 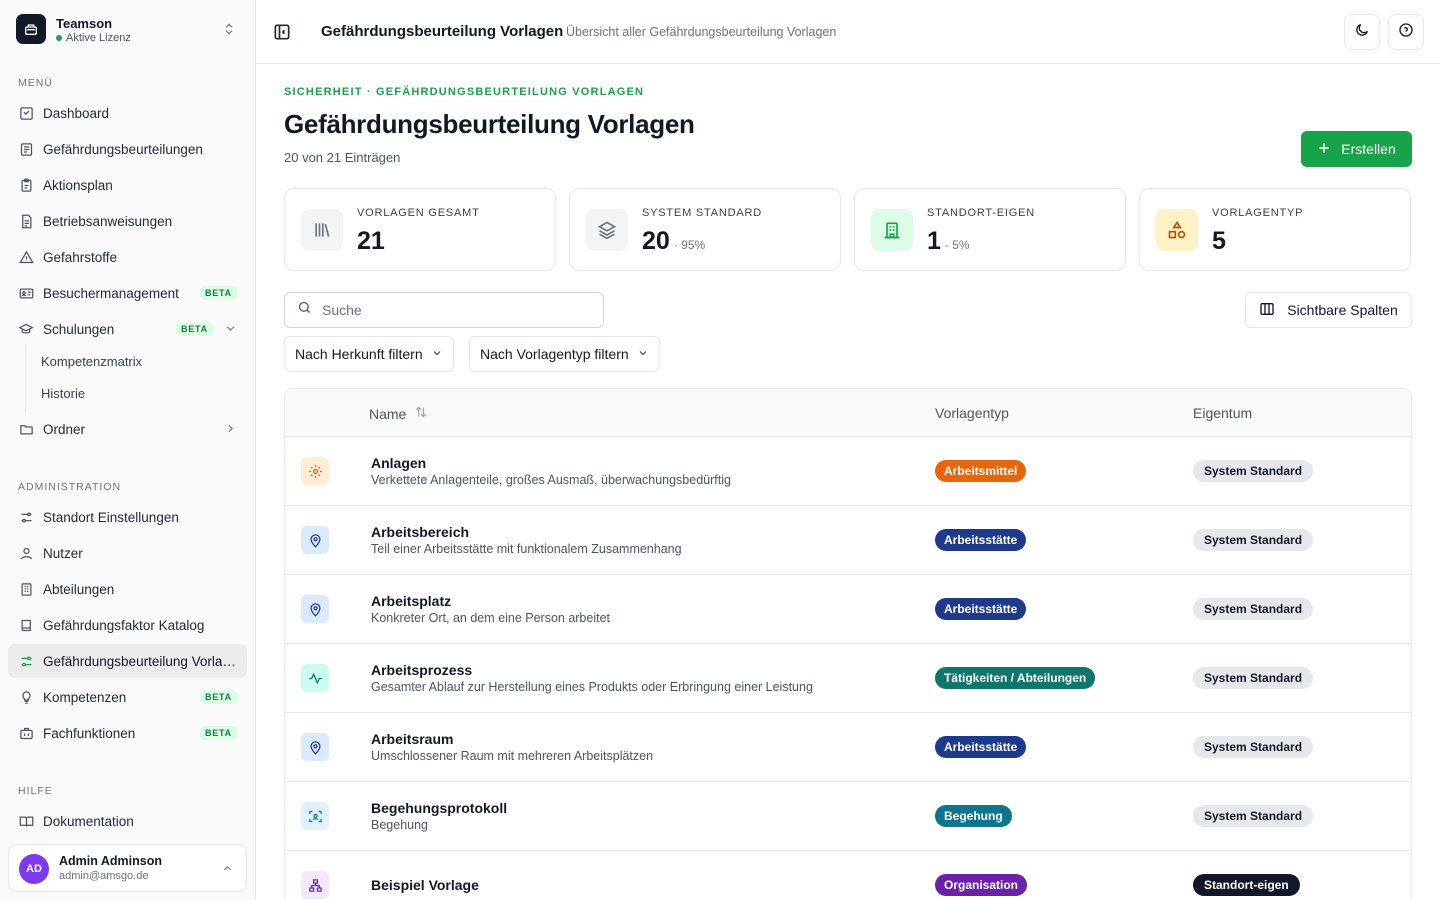 I want to click on sidebar-item-dokumentation: Dokumentation, so click(x=127, y=821).